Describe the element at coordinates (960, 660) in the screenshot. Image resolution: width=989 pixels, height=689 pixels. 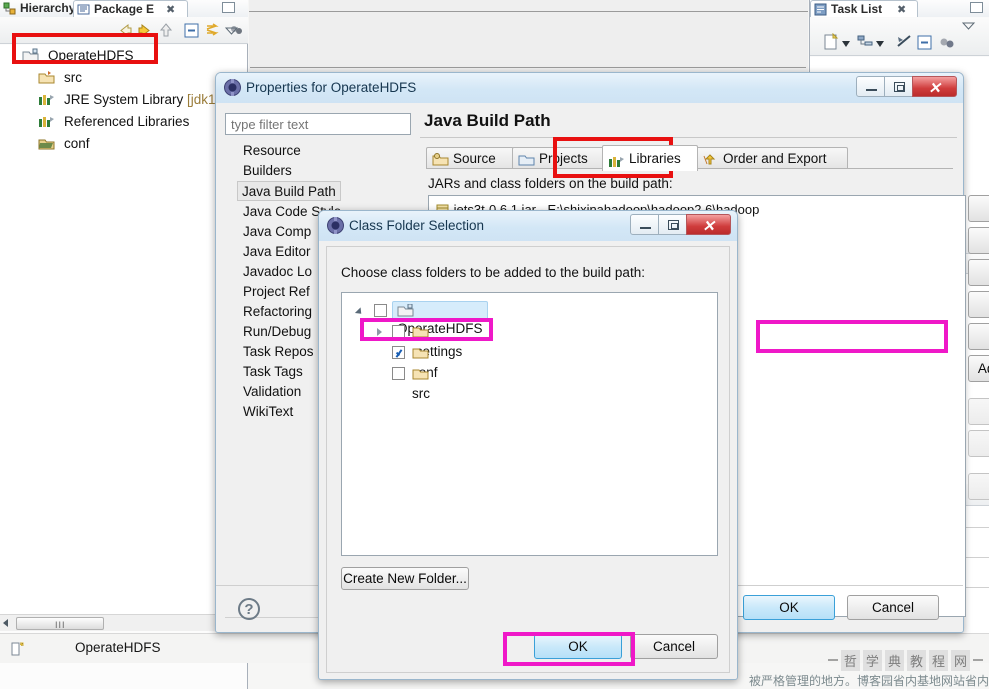
I see `watermark-char: 网` at that location.